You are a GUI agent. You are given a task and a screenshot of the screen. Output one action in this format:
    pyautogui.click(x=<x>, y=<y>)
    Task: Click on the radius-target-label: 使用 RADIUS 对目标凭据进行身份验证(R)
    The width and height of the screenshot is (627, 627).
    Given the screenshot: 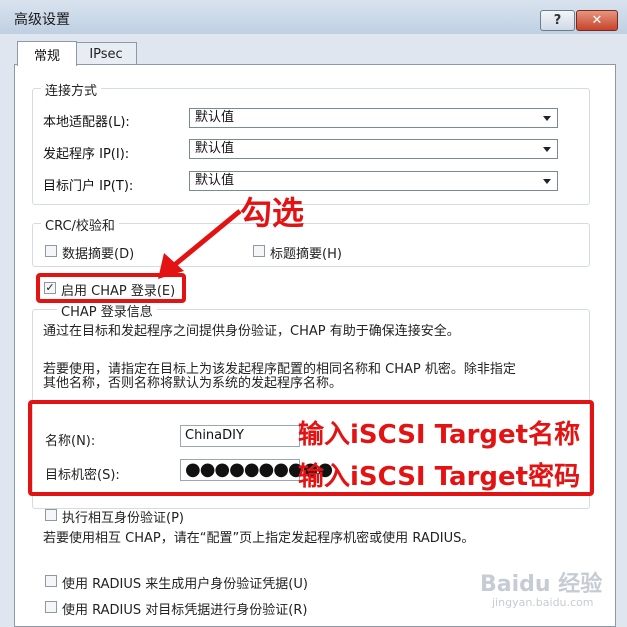 What is the action you would take?
    pyautogui.click(x=185, y=610)
    